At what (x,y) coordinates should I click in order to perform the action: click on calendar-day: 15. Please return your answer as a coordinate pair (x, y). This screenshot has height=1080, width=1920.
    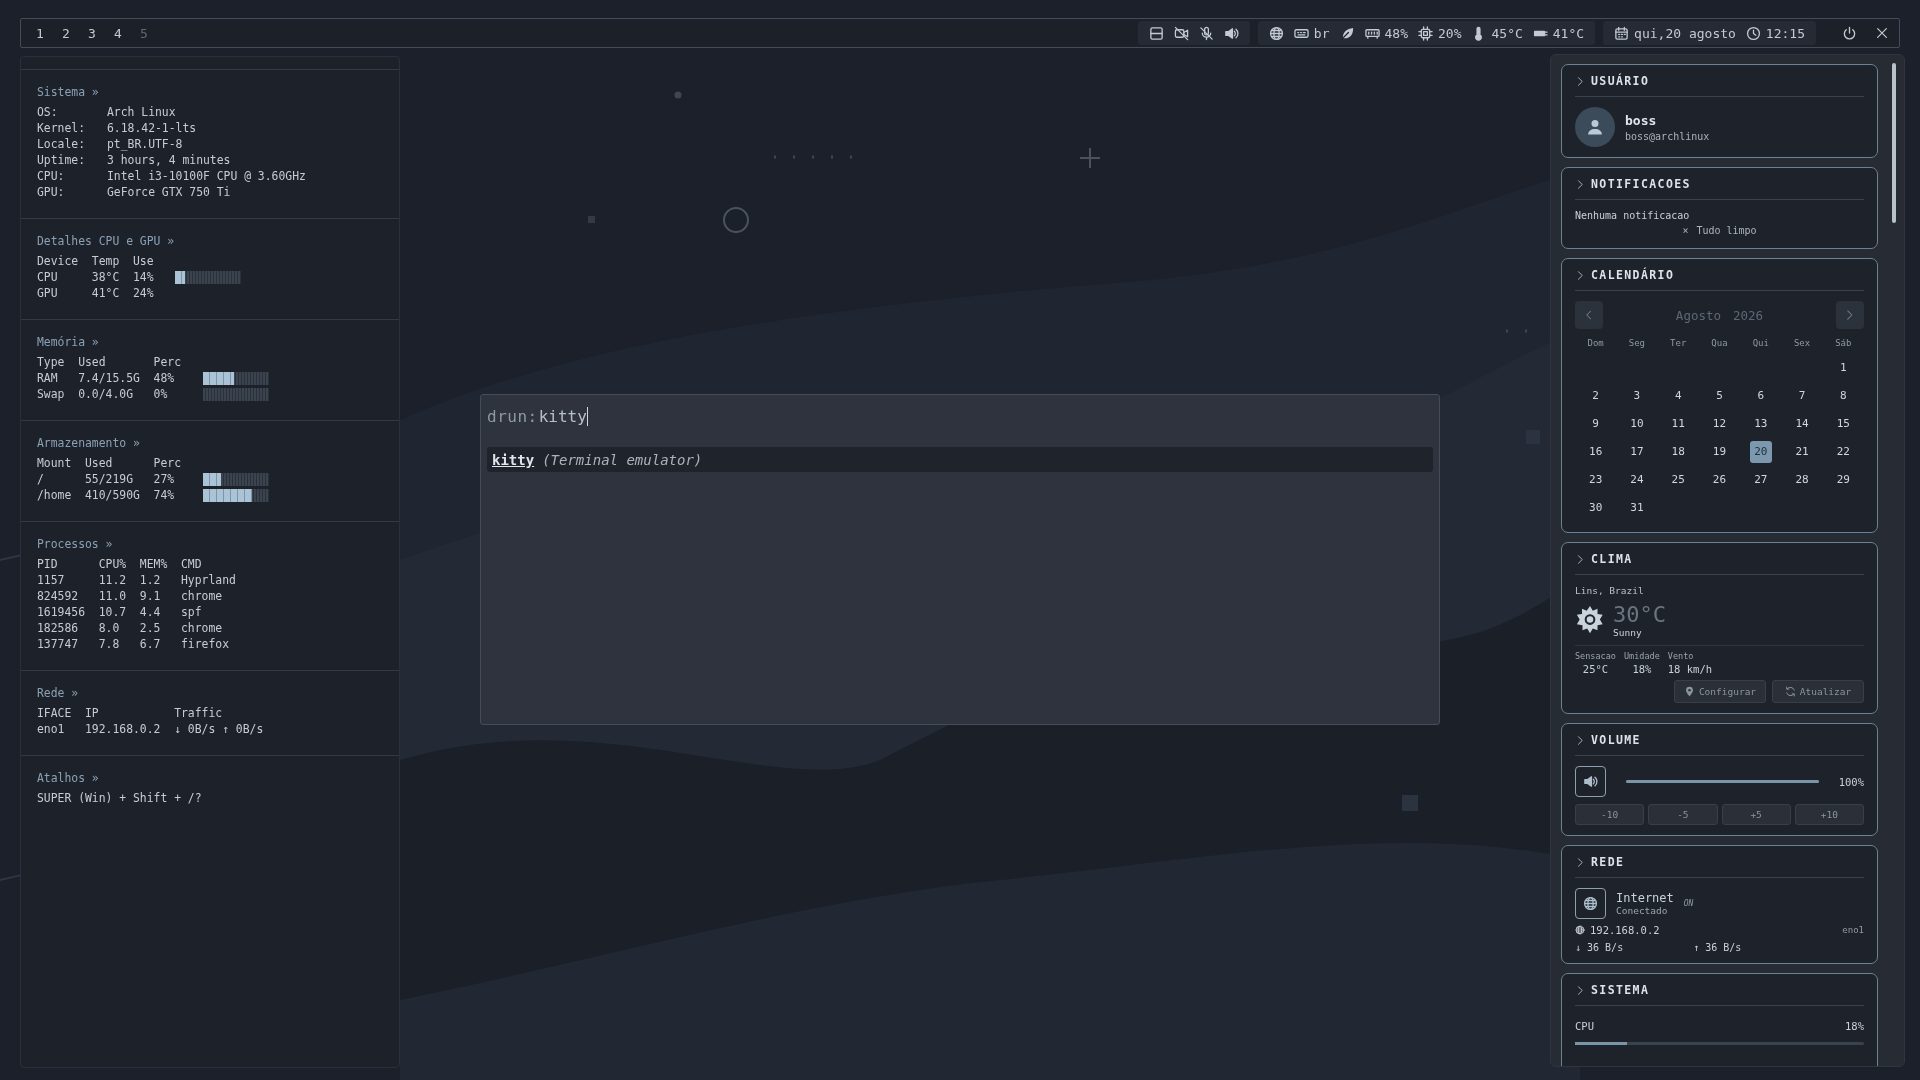
    Looking at the image, I should click on (1843, 424).